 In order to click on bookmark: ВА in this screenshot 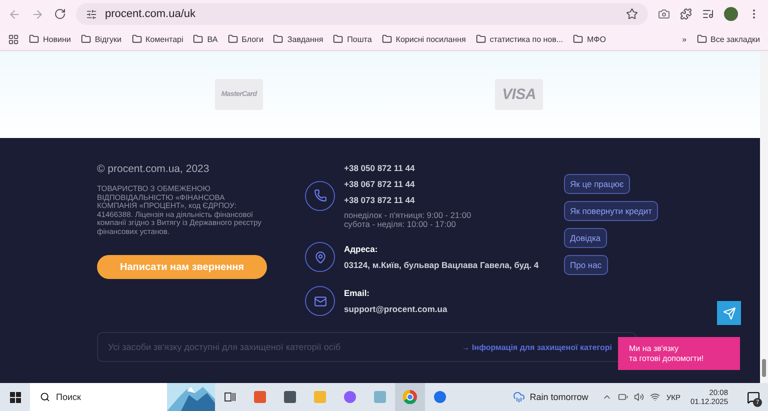, I will do `click(205, 39)`.